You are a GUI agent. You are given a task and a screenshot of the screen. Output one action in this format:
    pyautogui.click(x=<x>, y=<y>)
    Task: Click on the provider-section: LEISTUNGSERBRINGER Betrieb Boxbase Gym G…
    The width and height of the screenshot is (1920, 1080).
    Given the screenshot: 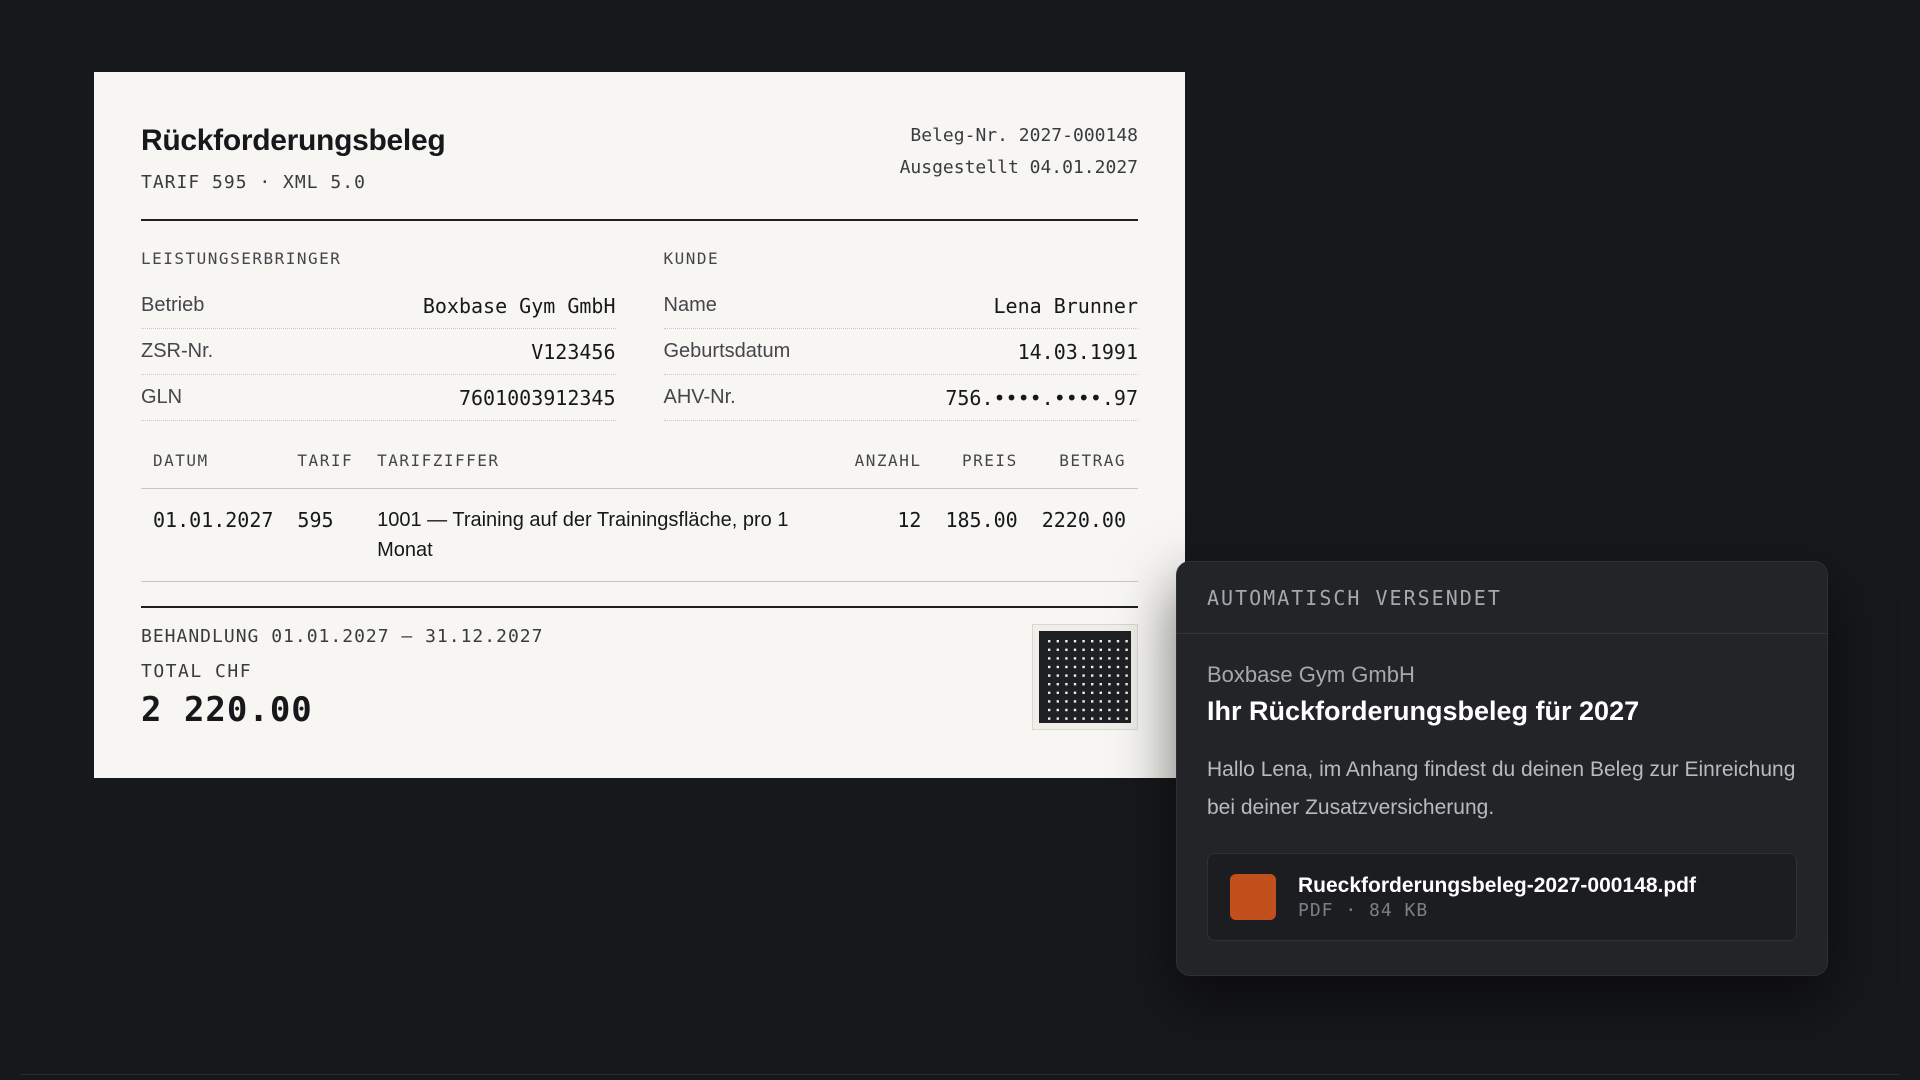 What is the action you would take?
    pyautogui.click(x=378, y=335)
    